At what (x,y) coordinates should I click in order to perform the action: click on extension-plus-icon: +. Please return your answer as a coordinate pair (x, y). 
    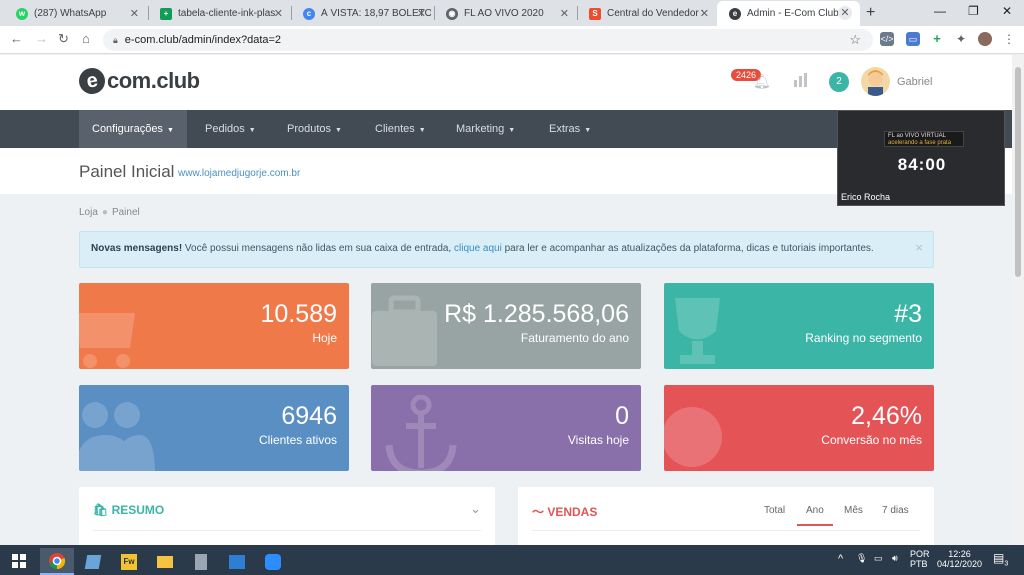
    Looking at the image, I should click on (937, 39).